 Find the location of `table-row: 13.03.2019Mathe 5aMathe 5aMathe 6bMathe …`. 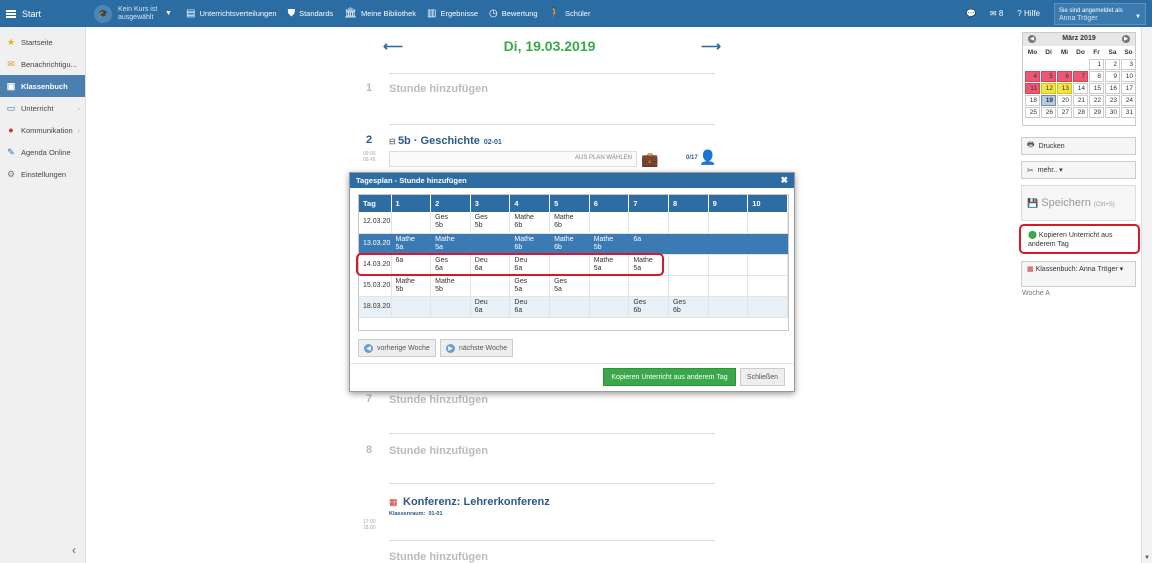

table-row: 13.03.2019Mathe 5aMathe 5aMathe 6bMathe … is located at coordinates (573, 244).